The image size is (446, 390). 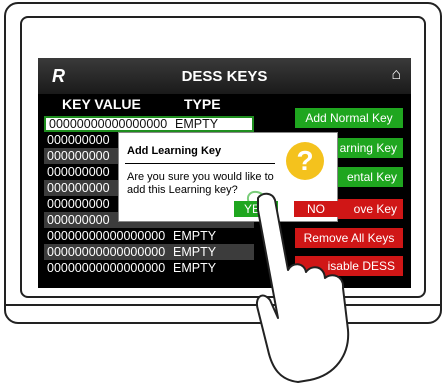 I want to click on home-icon: ⌂, so click(x=396, y=75).